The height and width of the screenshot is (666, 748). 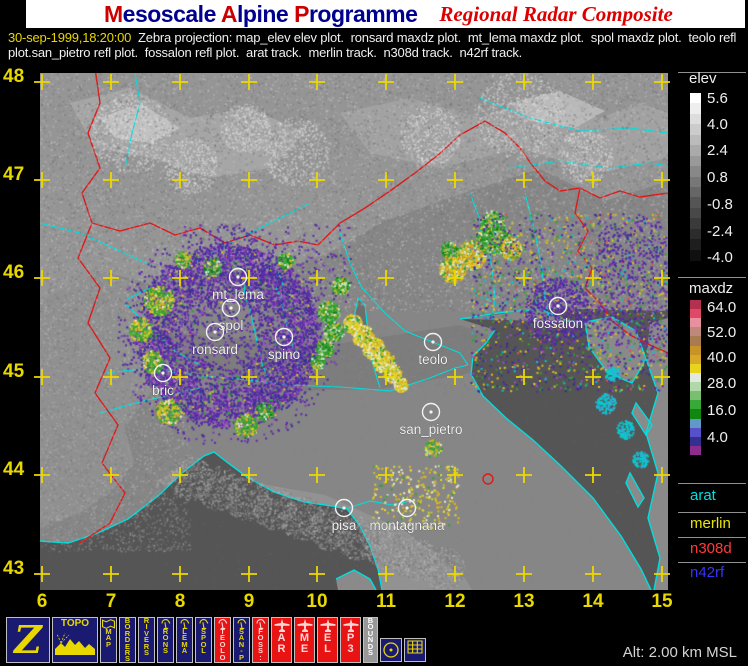 I want to click on toolbar-button-letters: LEMA, so click(x=184, y=641).